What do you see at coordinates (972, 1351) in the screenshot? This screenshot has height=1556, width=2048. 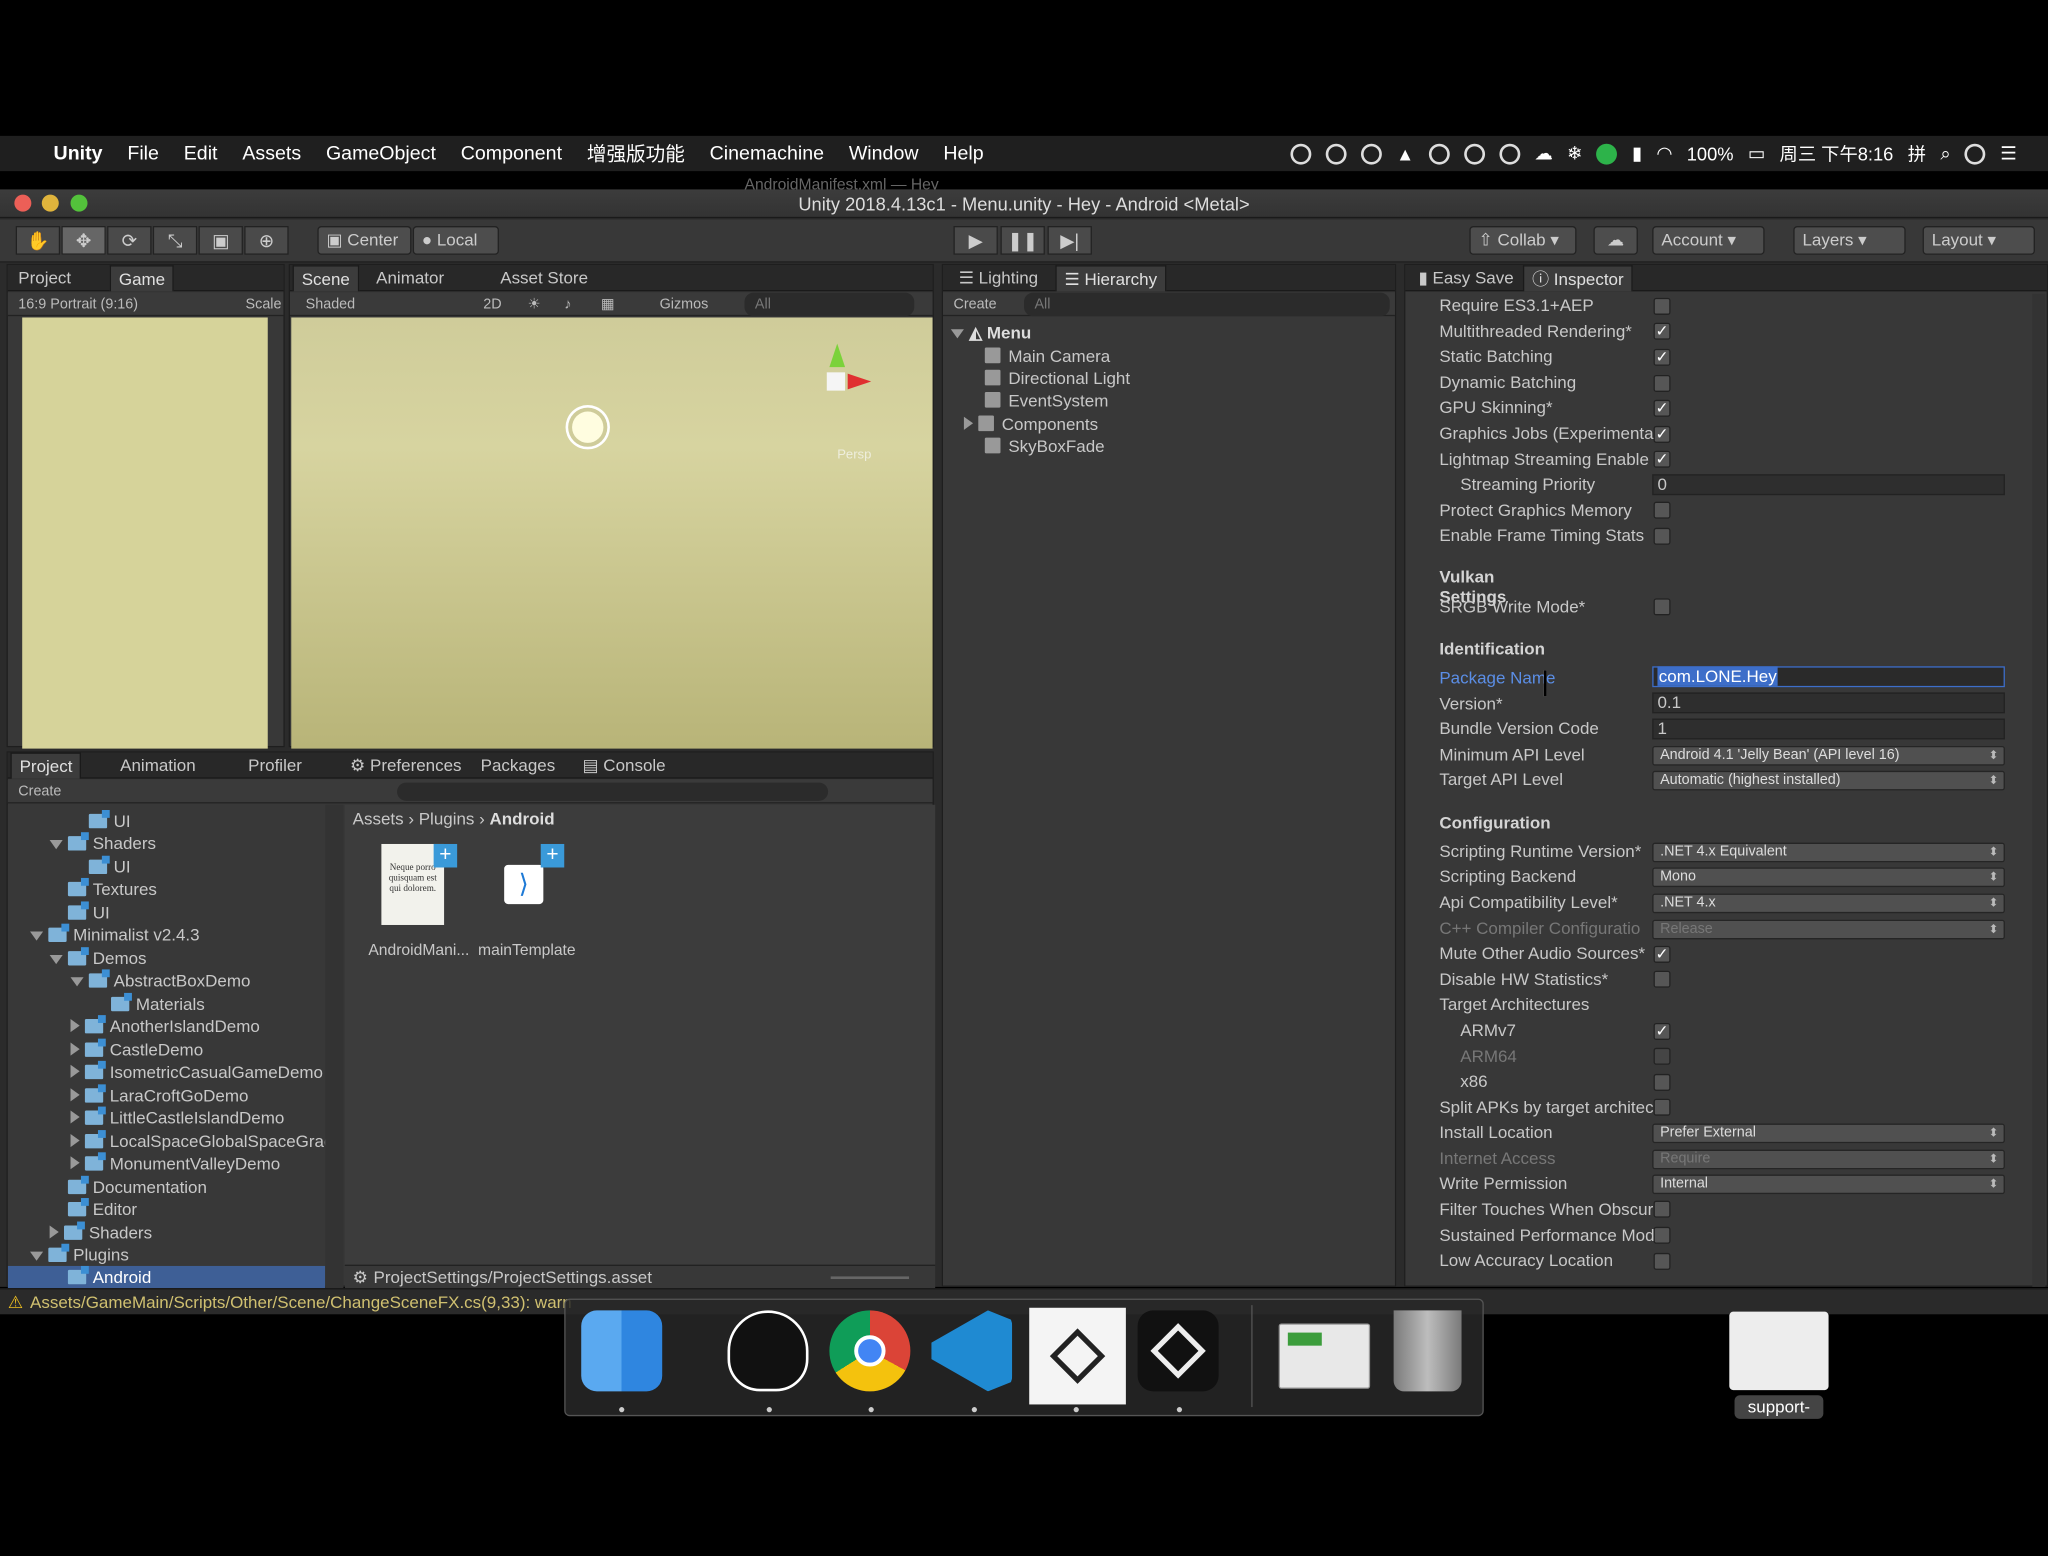 I see `vscode-icon` at bounding box center [972, 1351].